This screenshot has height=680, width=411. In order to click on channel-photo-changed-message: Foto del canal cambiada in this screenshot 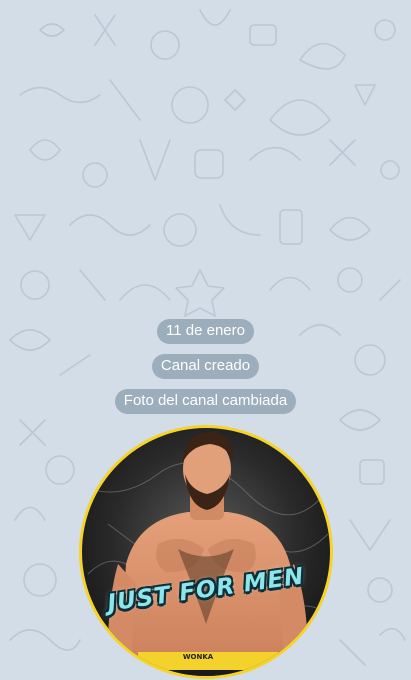, I will do `click(205, 401)`.